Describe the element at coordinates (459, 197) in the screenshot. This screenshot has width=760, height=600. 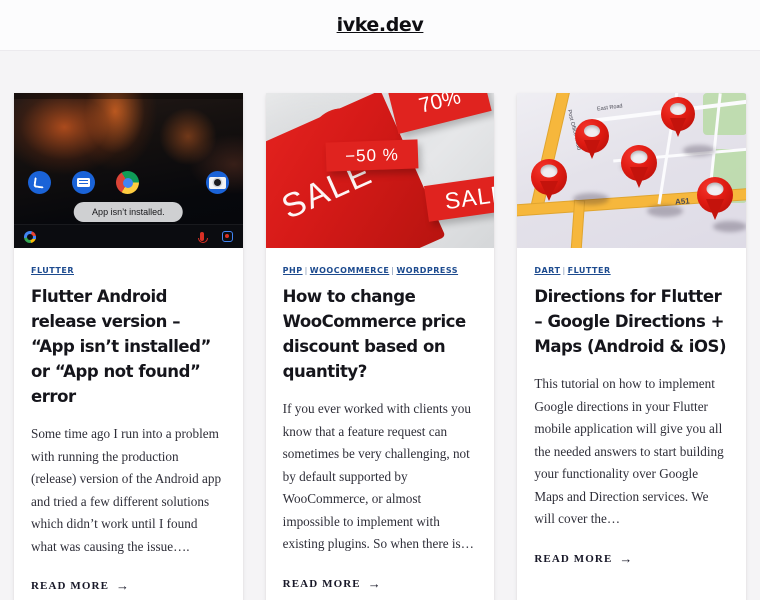
I see `sale-tag: SALE` at that location.